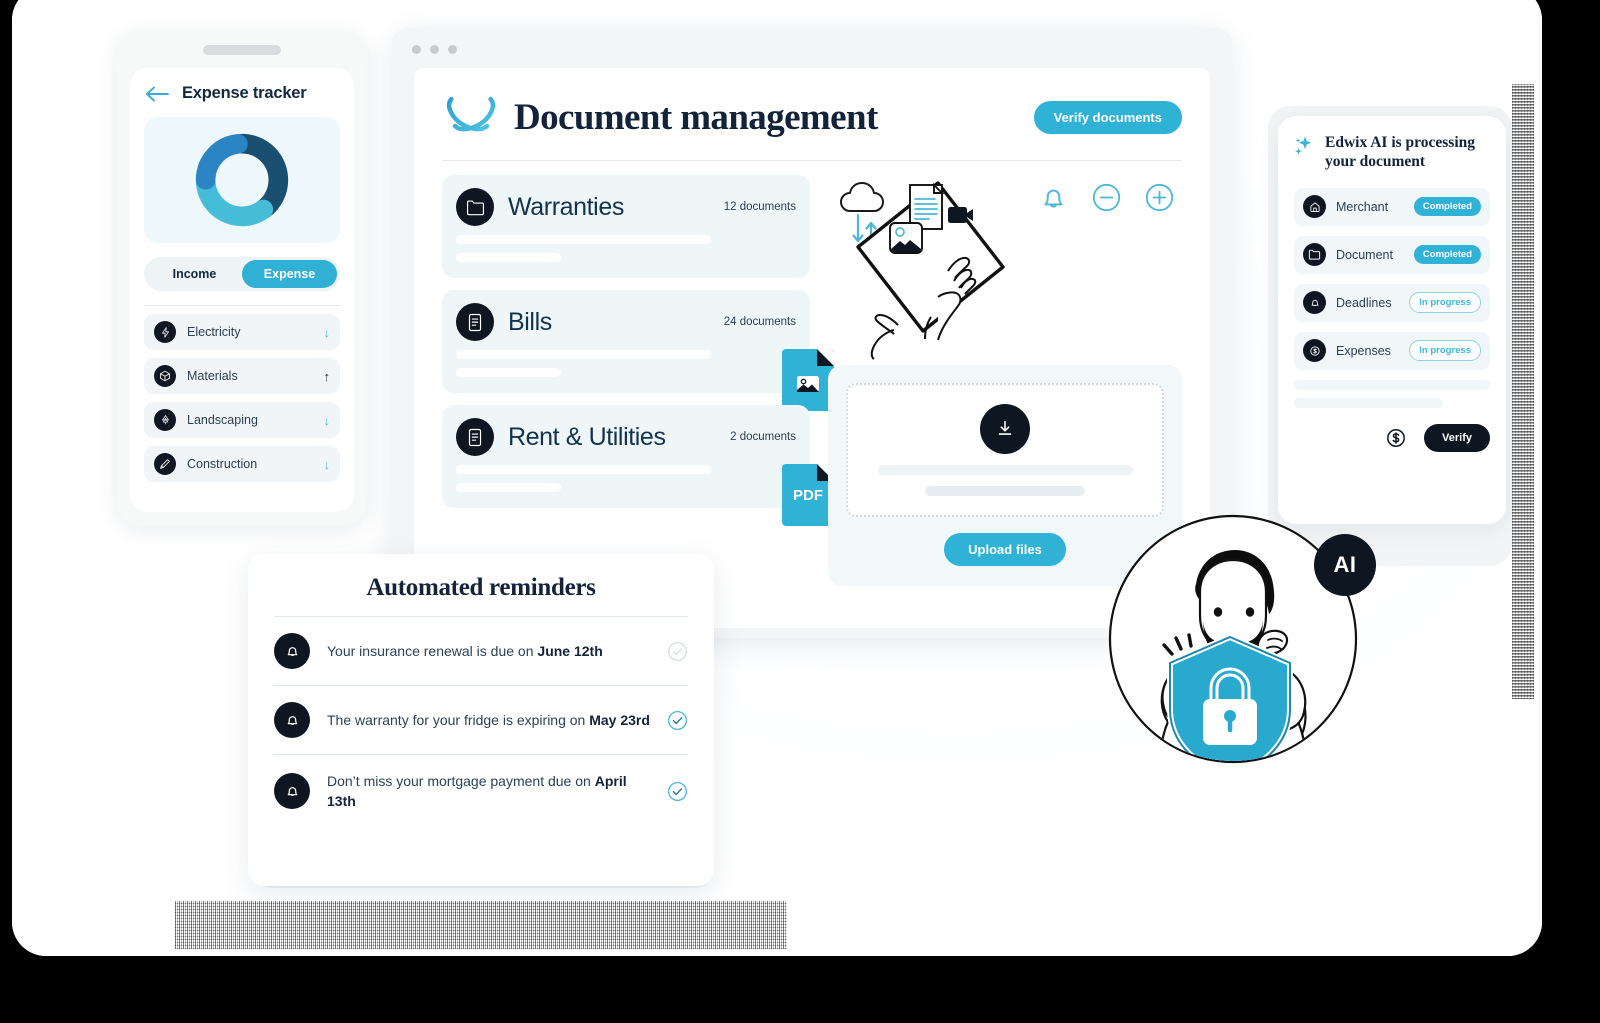  What do you see at coordinates (1364, 302) in the screenshot?
I see `ai-row-label: Deadlines` at bounding box center [1364, 302].